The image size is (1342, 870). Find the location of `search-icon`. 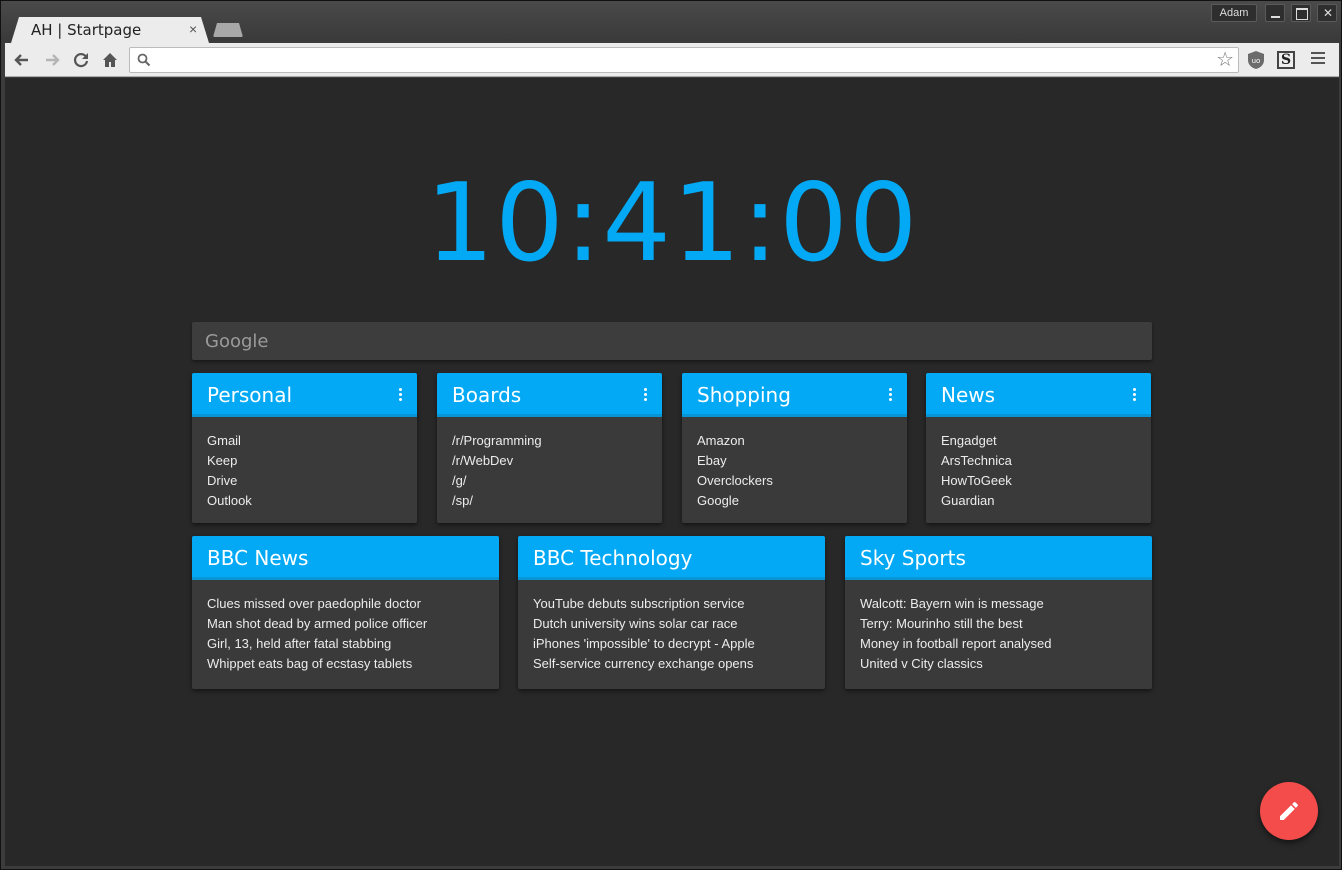

search-icon is located at coordinates (144, 60).